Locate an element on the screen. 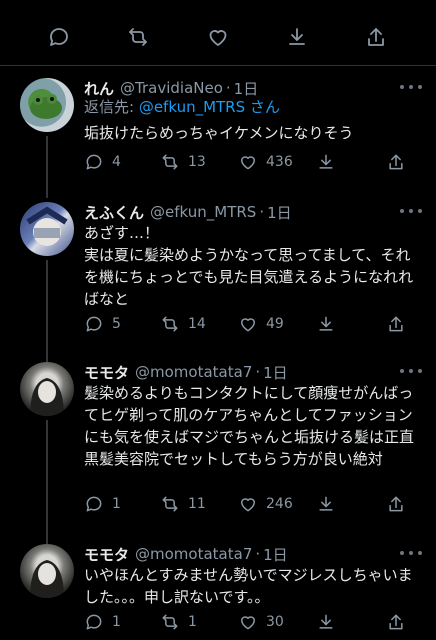  like-button: 30 is located at coordinates (261, 622).